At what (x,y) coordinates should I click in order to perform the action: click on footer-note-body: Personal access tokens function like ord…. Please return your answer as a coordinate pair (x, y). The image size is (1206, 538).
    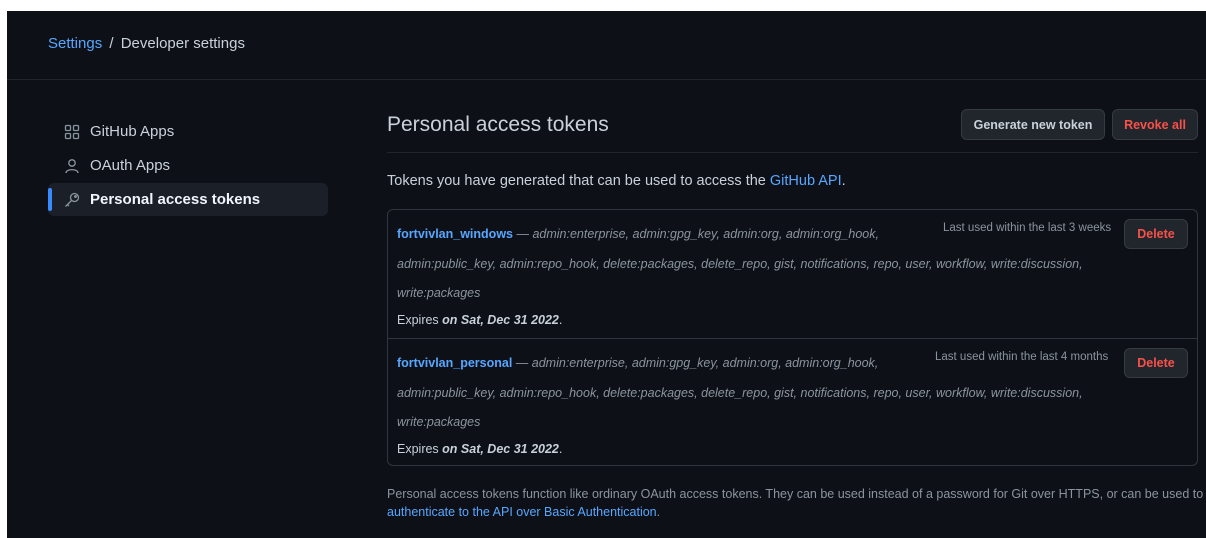
    Looking at the image, I should click on (795, 494).